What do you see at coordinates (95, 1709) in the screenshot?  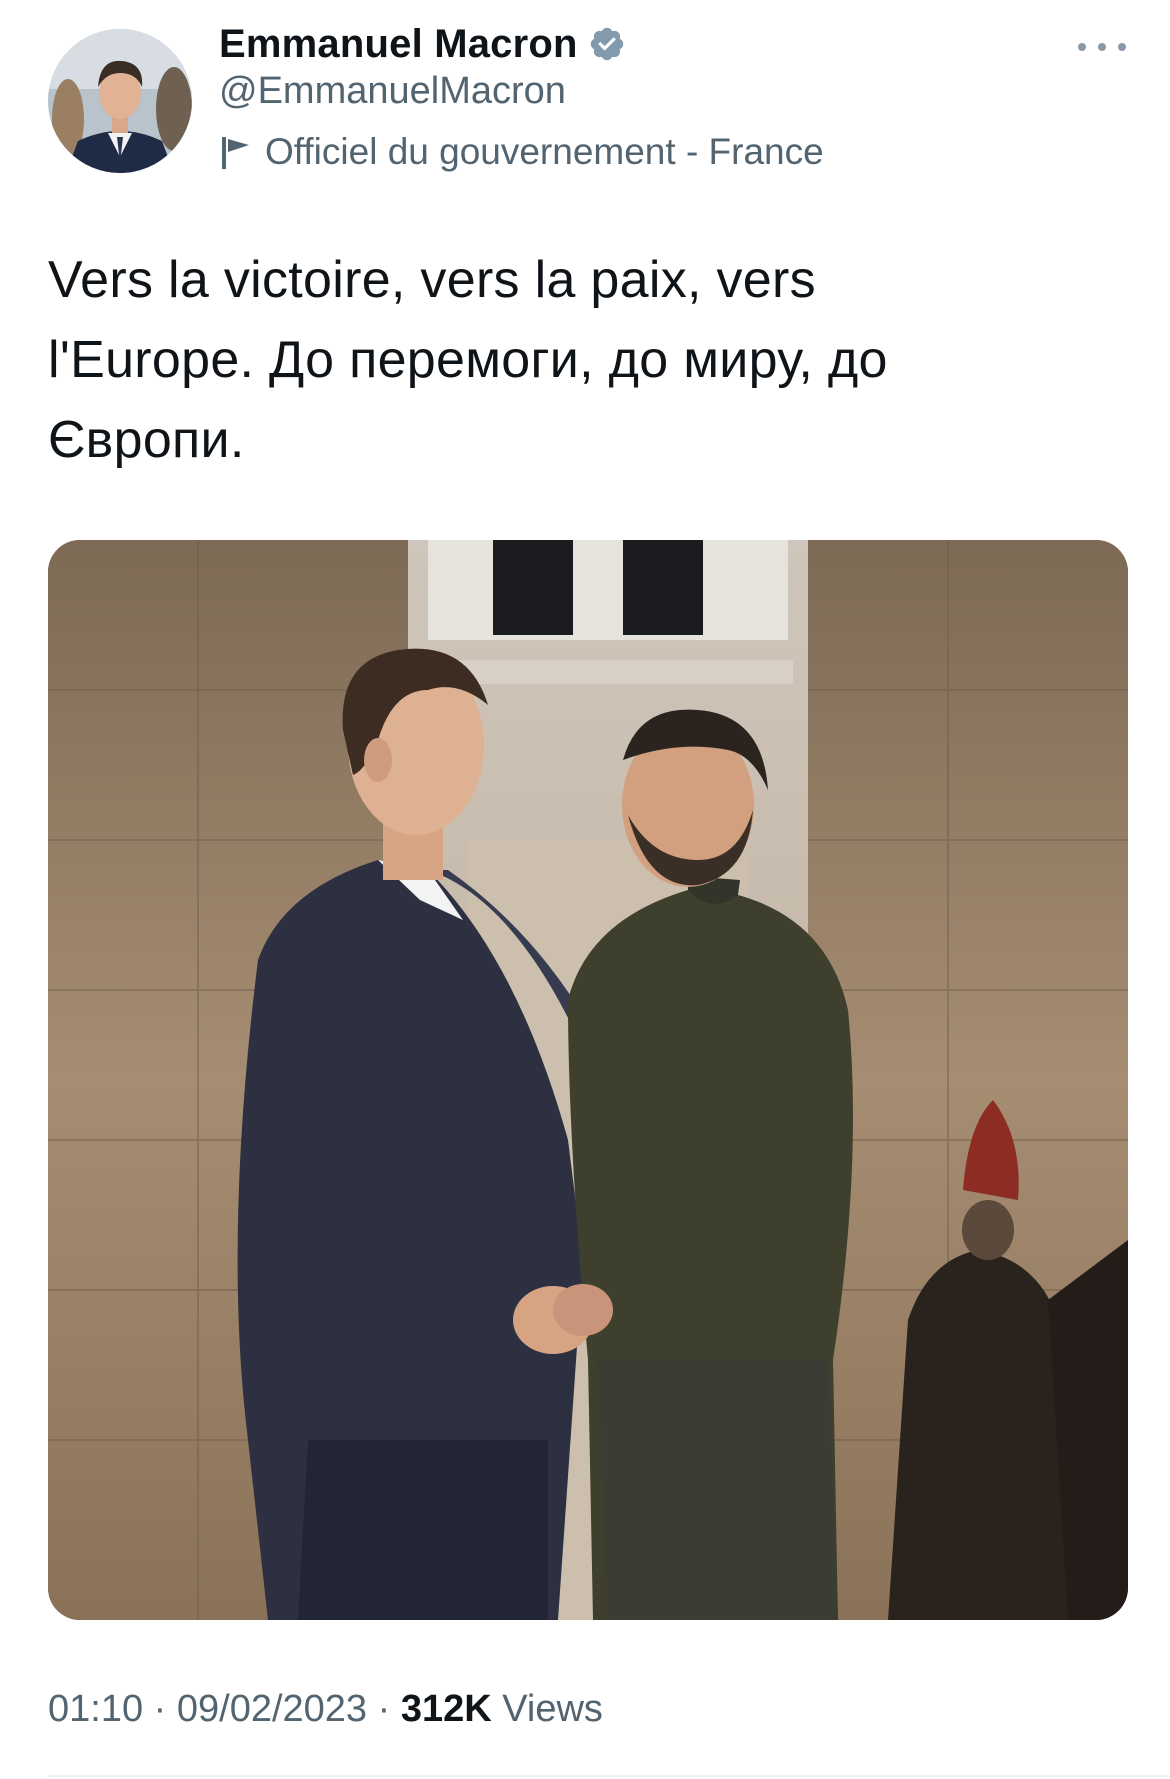 I see `tweet-time: 01:10` at bounding box center [95, 1709].